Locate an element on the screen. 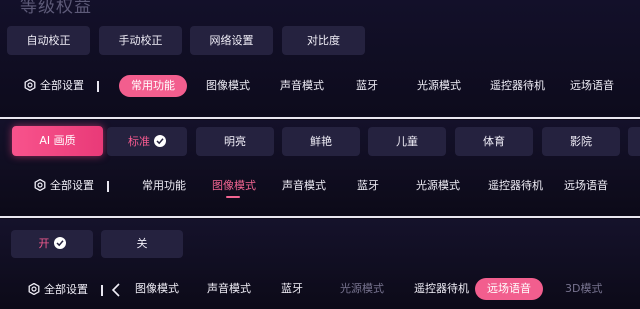 The width and height of the screenshot is (640, 309). chip-standard-label: 标准 is located at coordinates (139, 141).